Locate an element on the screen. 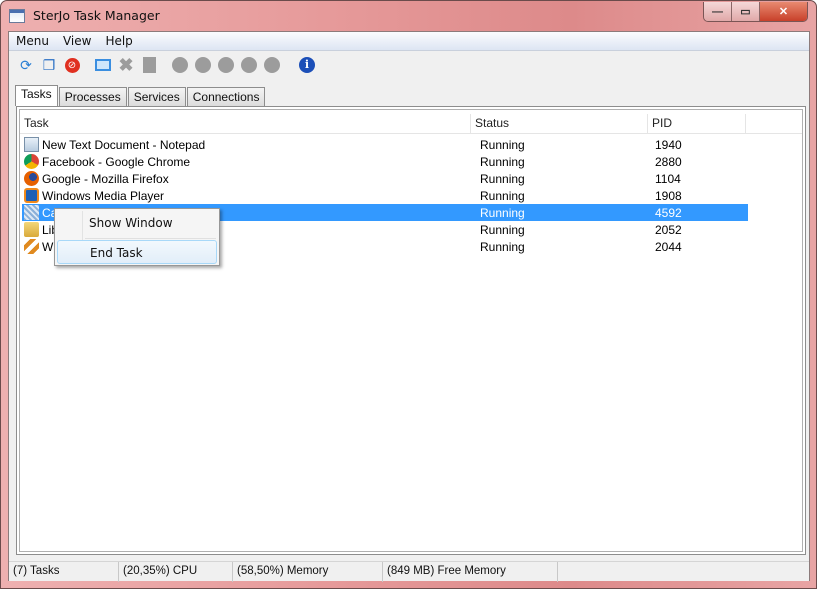 The height and width of the screenshot is (589, 817). end-task-menu-item: End Task is located at coordinates (137, 252).